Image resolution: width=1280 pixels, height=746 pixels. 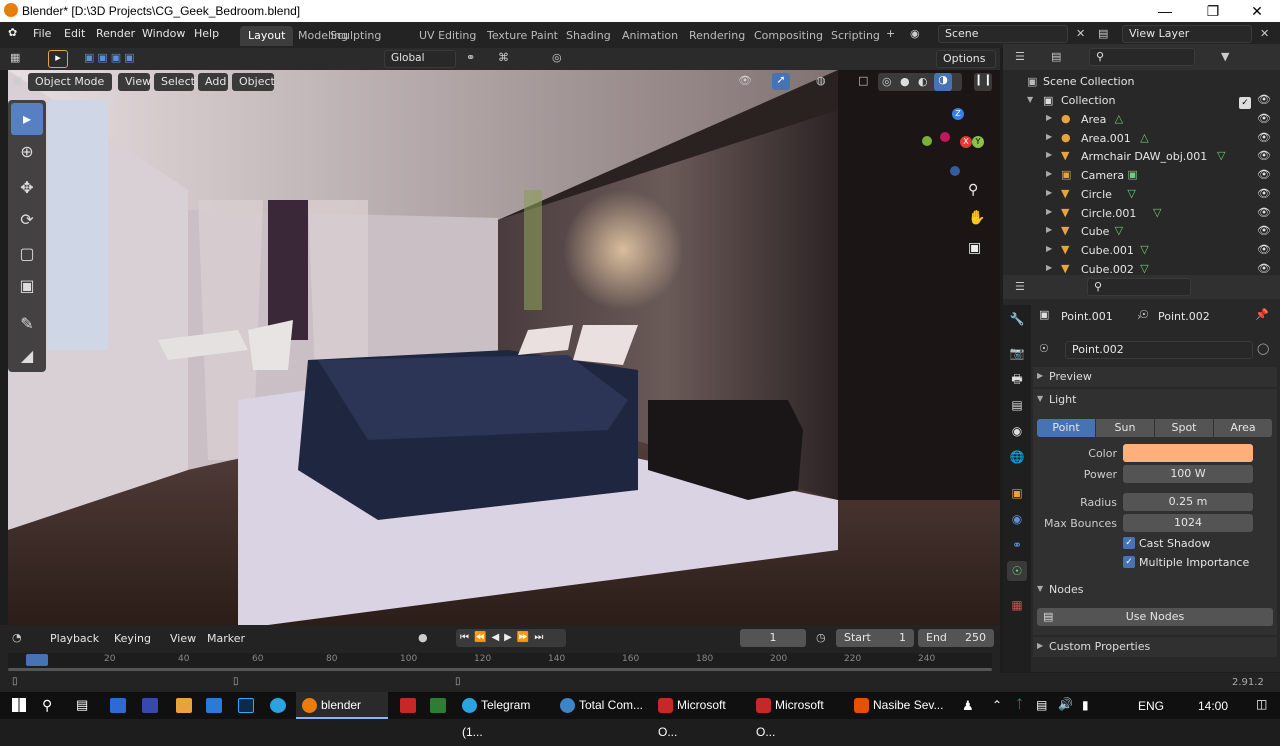 I want to click on notifications-icon: ◫, so click(x=1261, y=704).